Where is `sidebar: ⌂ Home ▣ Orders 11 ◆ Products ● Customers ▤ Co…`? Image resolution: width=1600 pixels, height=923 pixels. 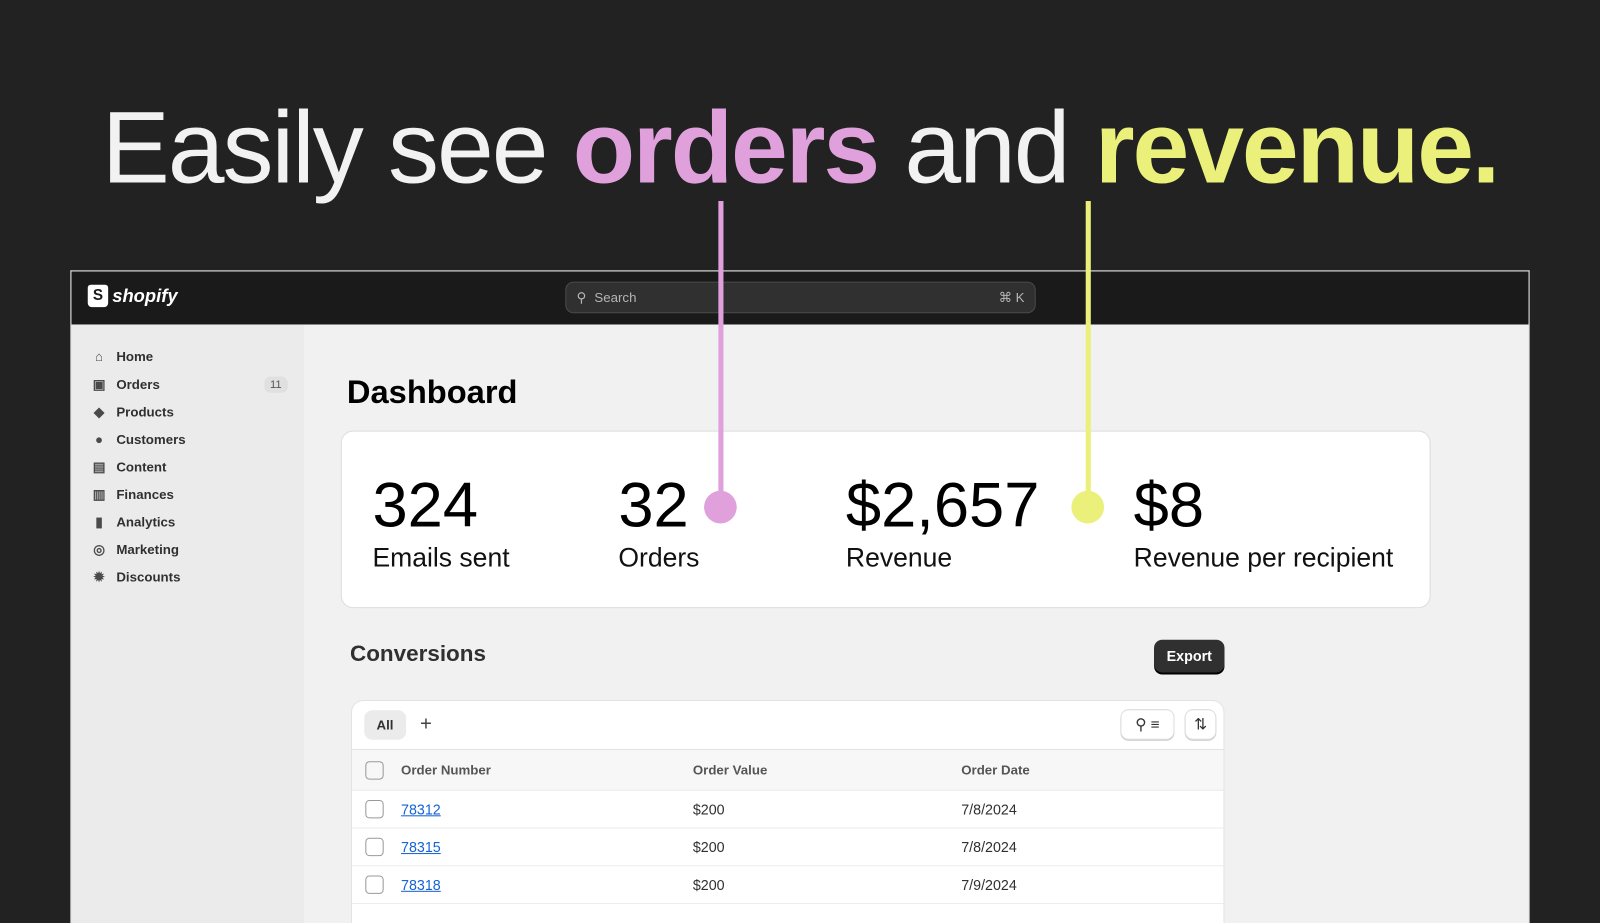
sidebar: ⌂ Home ▣ Orders 11 ◆ Products ● Customers ▤ Co… is located at coordinates (188, 623).